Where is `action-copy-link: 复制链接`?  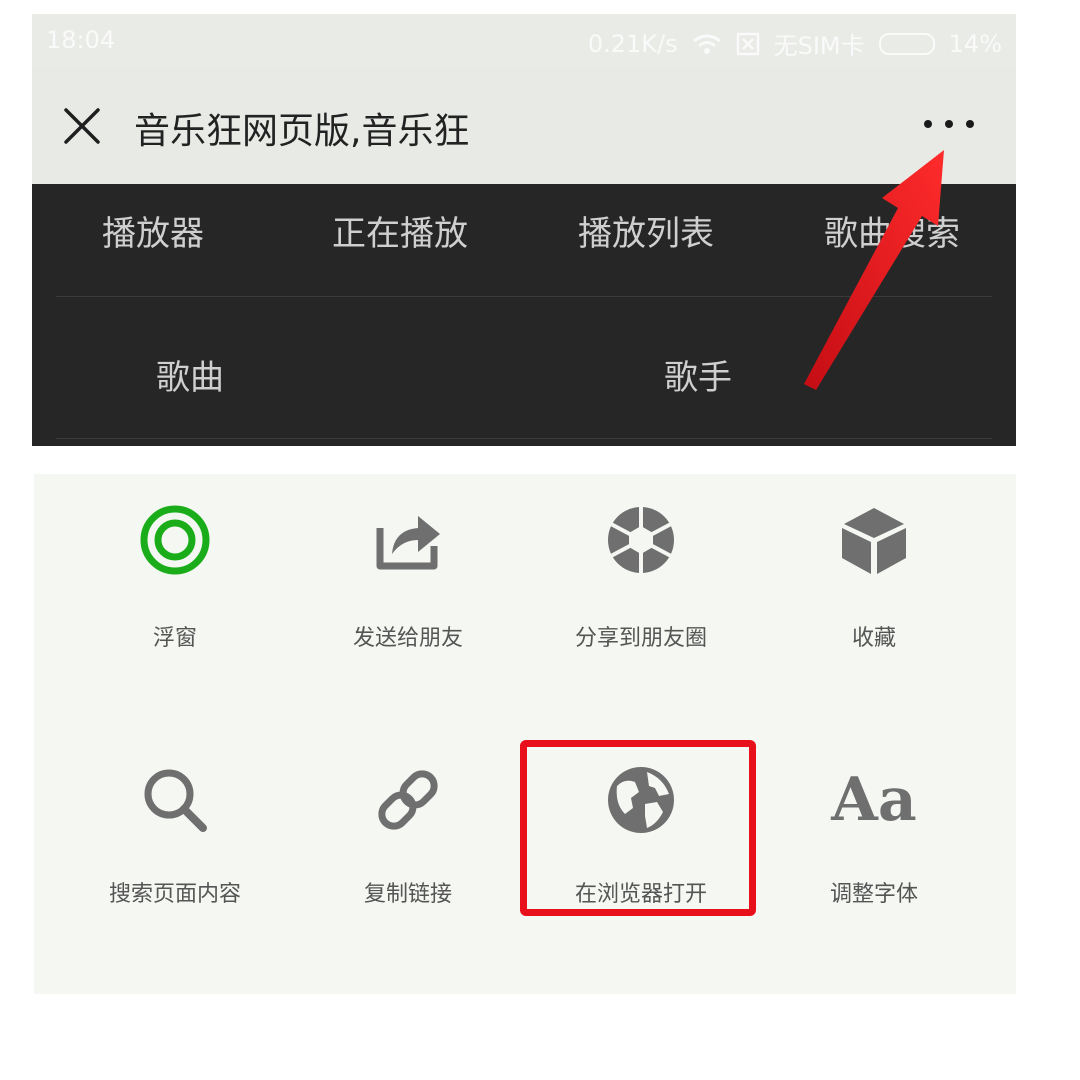 action-copy-link: 复制链接 is located at coordinates (408, 844).